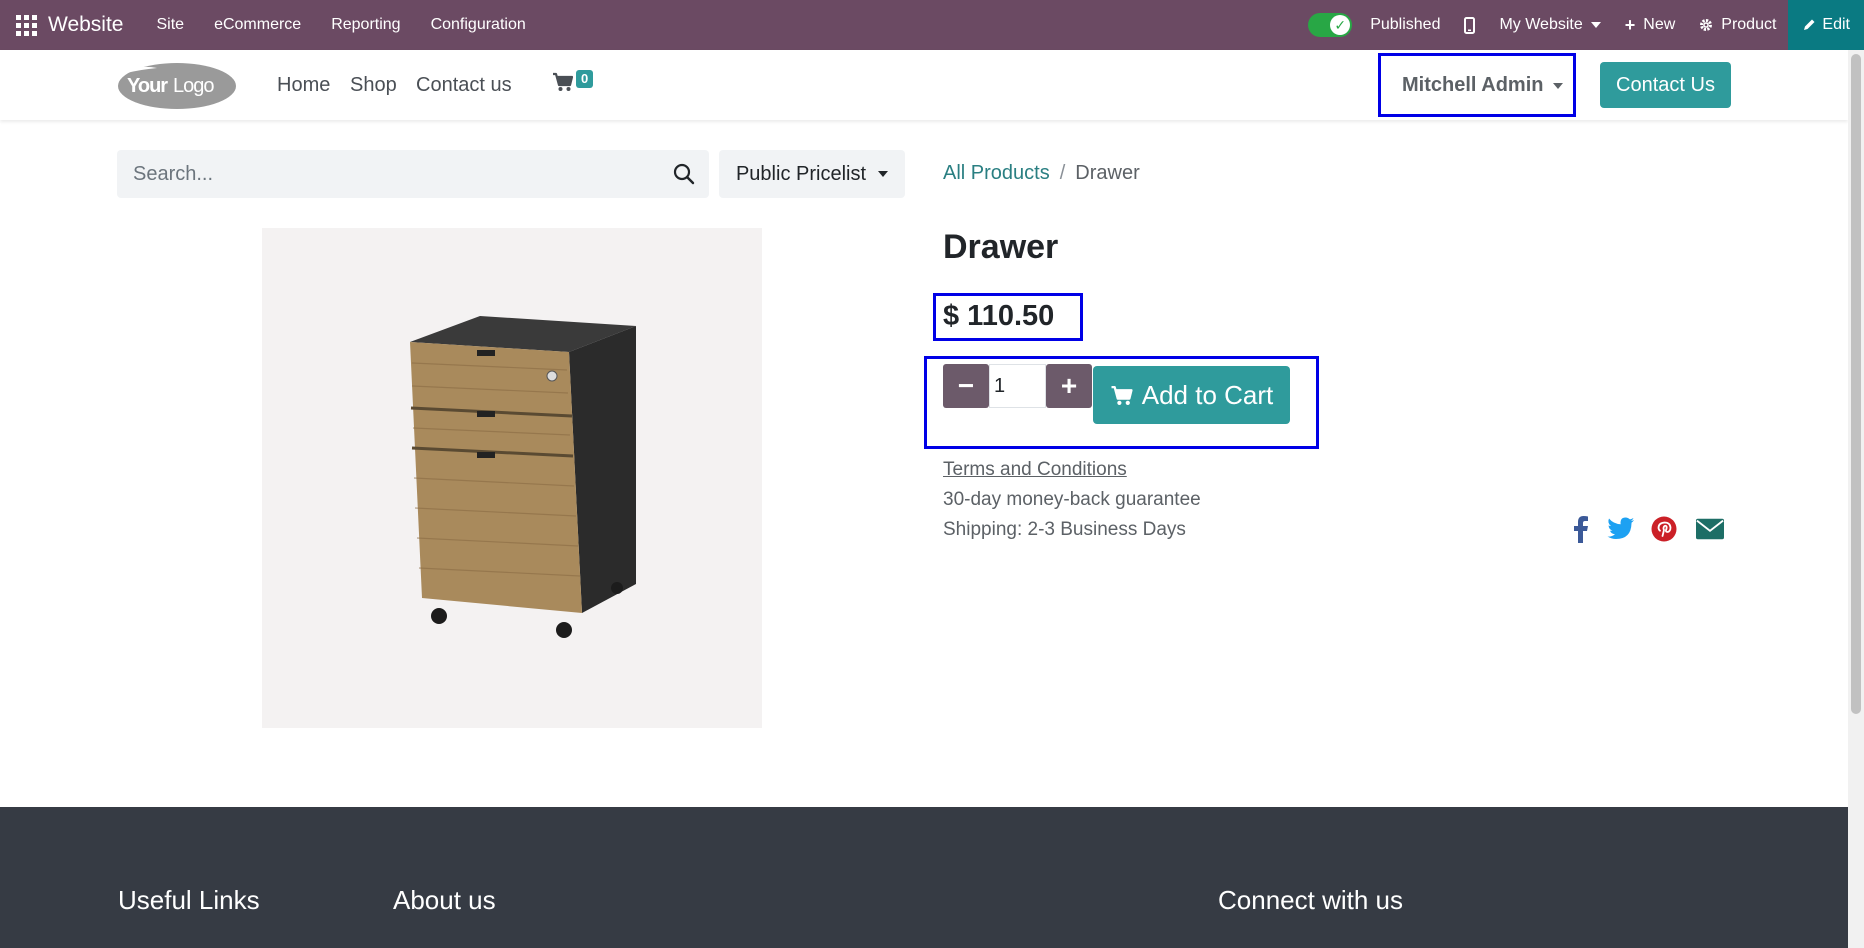 The image size is (1864, 948). Describe the element at coordinates (1664, 529) in the screenshot. I see `pinterest-icon` at that location.